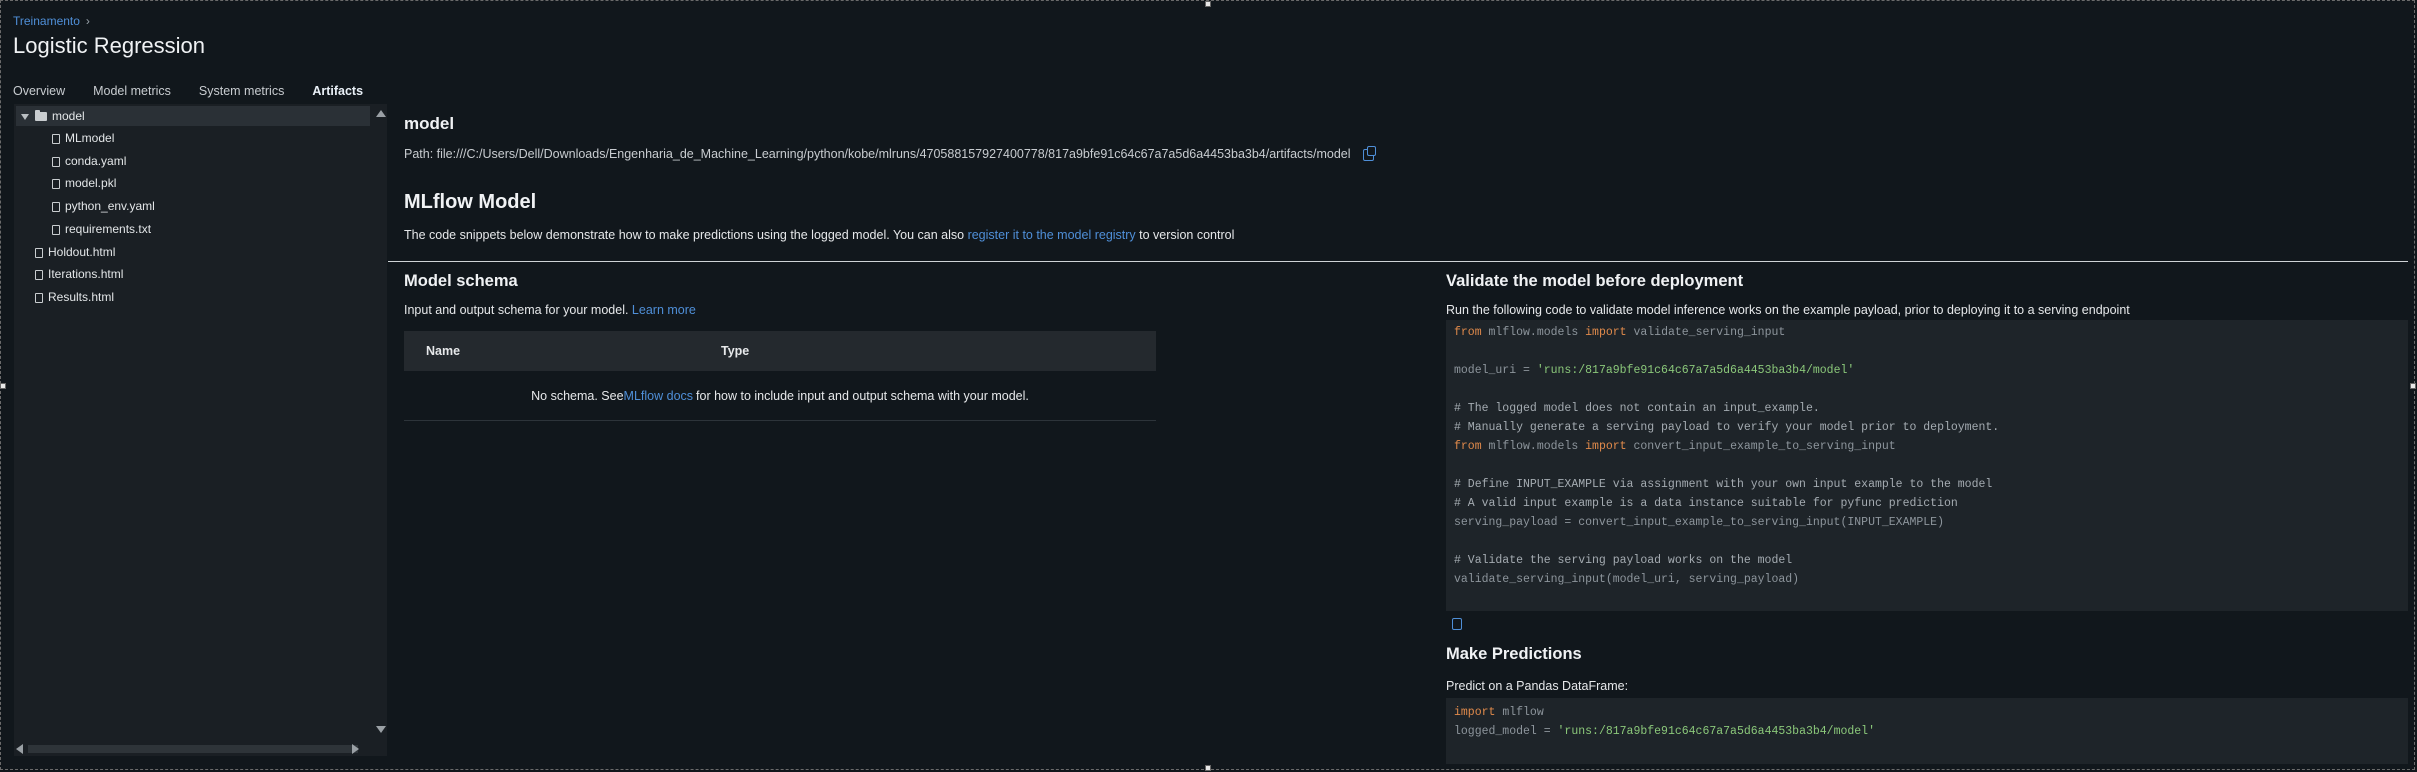  I want to click on scroll-down-arrow-icon, so click(381, 729).